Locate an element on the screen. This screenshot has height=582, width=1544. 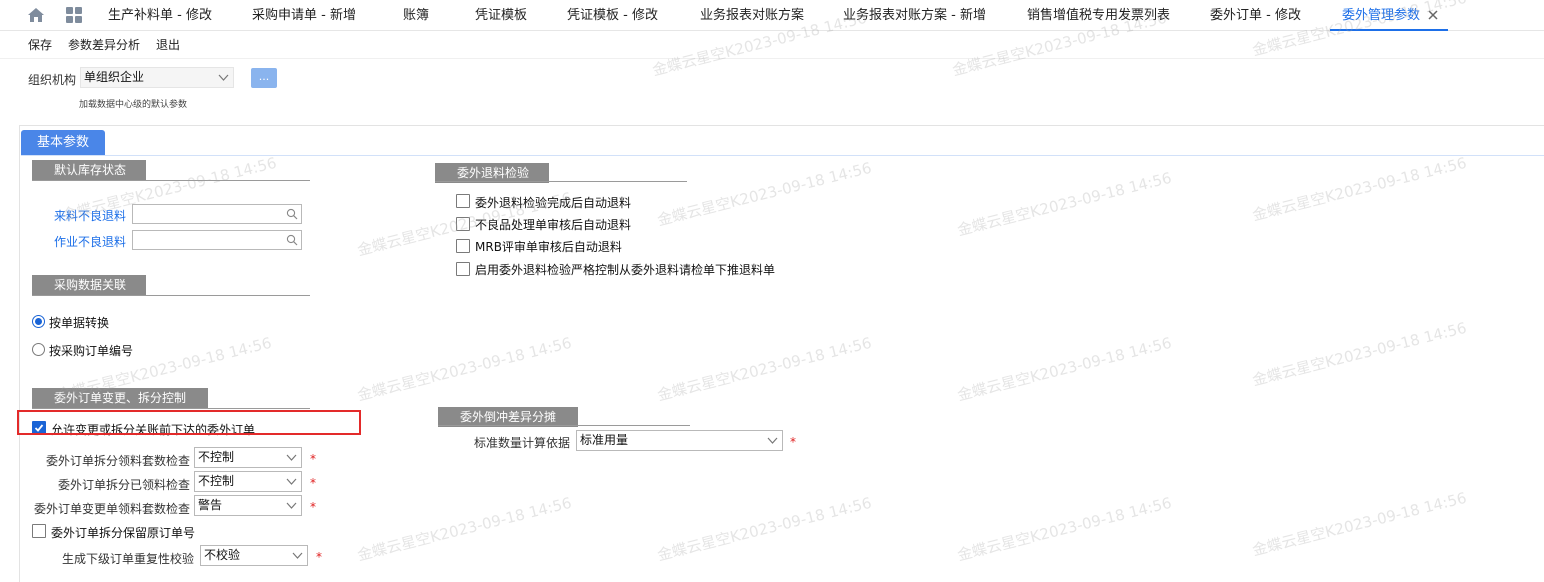
keep-original-no-label: 委外订单拆分保留原订单号 is located at coordinates (123, 533).